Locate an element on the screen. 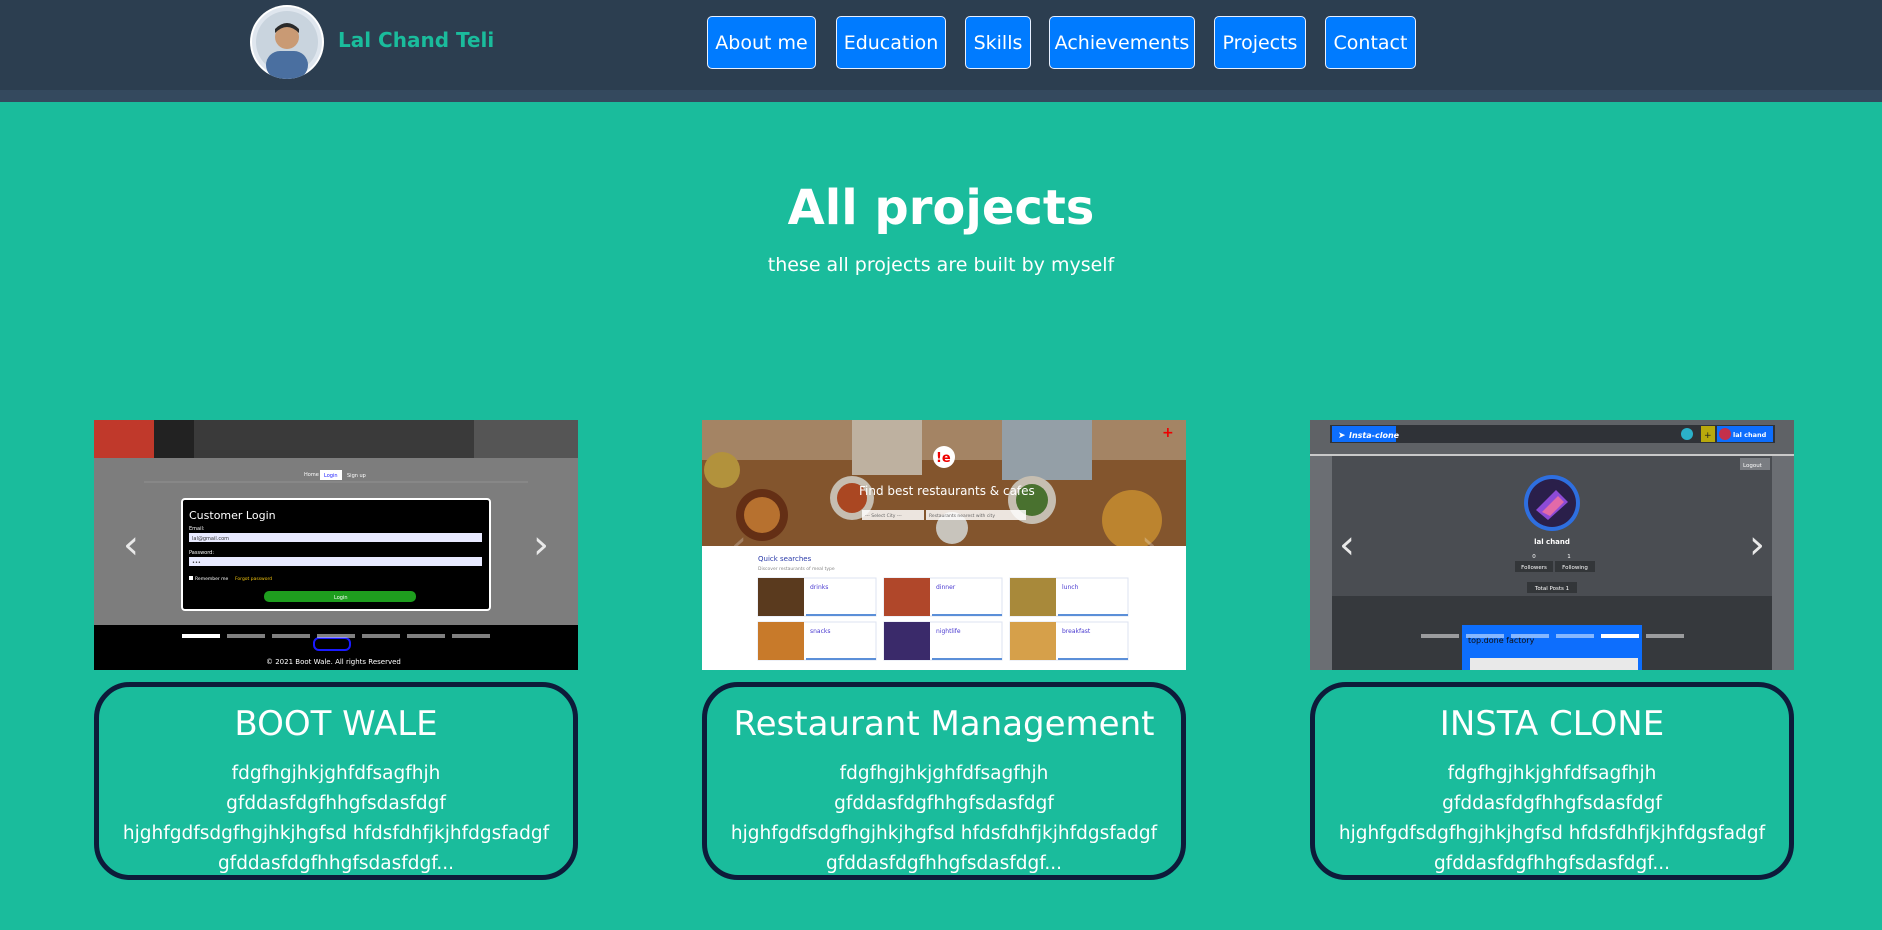 The height and width of the screenshot is (930, 1882). shot-tagline: Find best restaurants & cafes is located at coordinates (947, 491).